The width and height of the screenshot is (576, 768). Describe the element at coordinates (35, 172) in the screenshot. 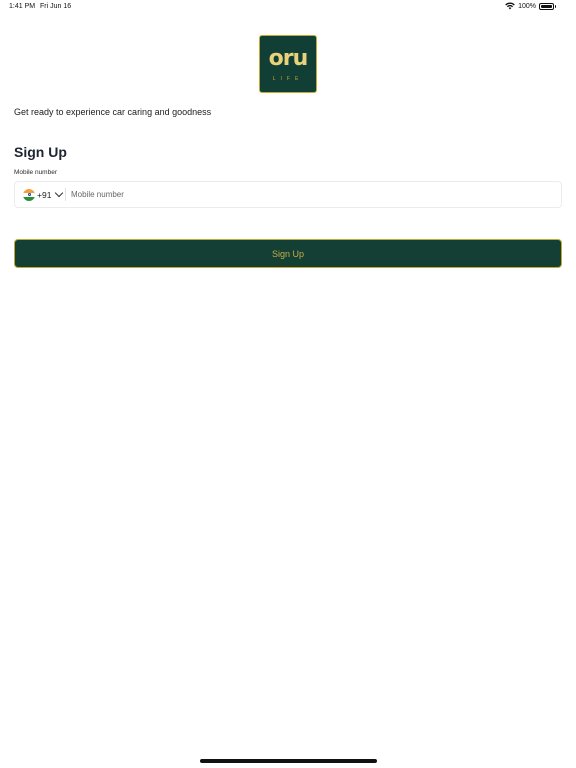

I see `mobile-number-label: Mobile number` at that location.